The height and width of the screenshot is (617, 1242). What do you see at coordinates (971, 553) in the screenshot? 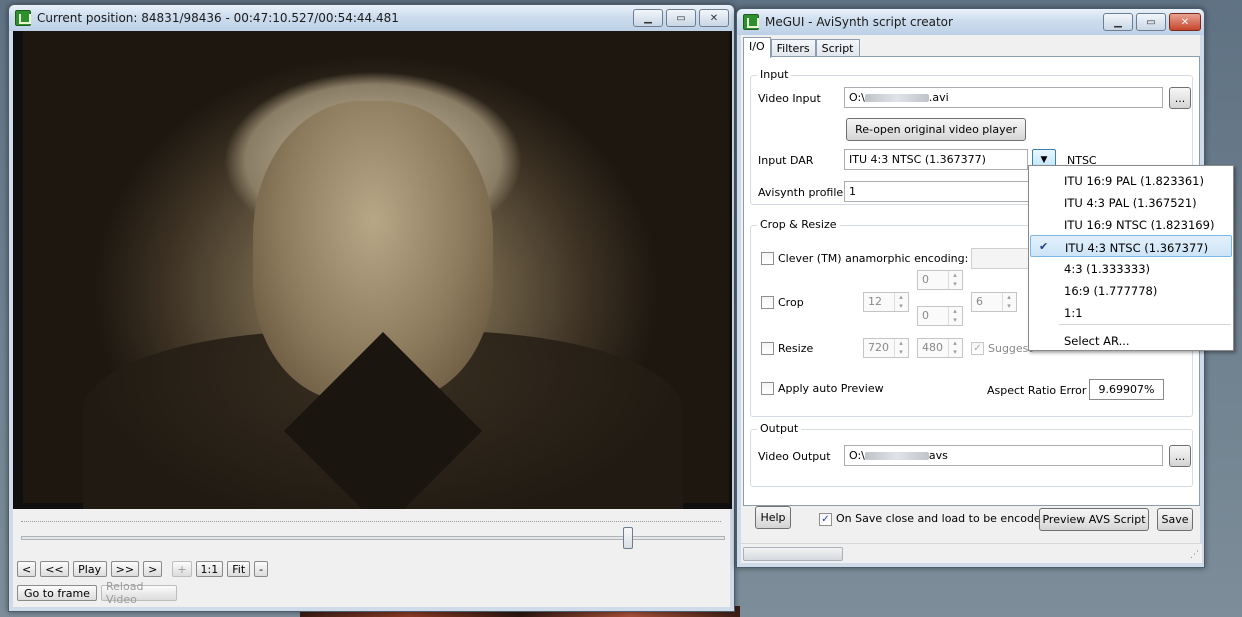
I see `status-bar: ⋰` at bounding box center [971, 553].